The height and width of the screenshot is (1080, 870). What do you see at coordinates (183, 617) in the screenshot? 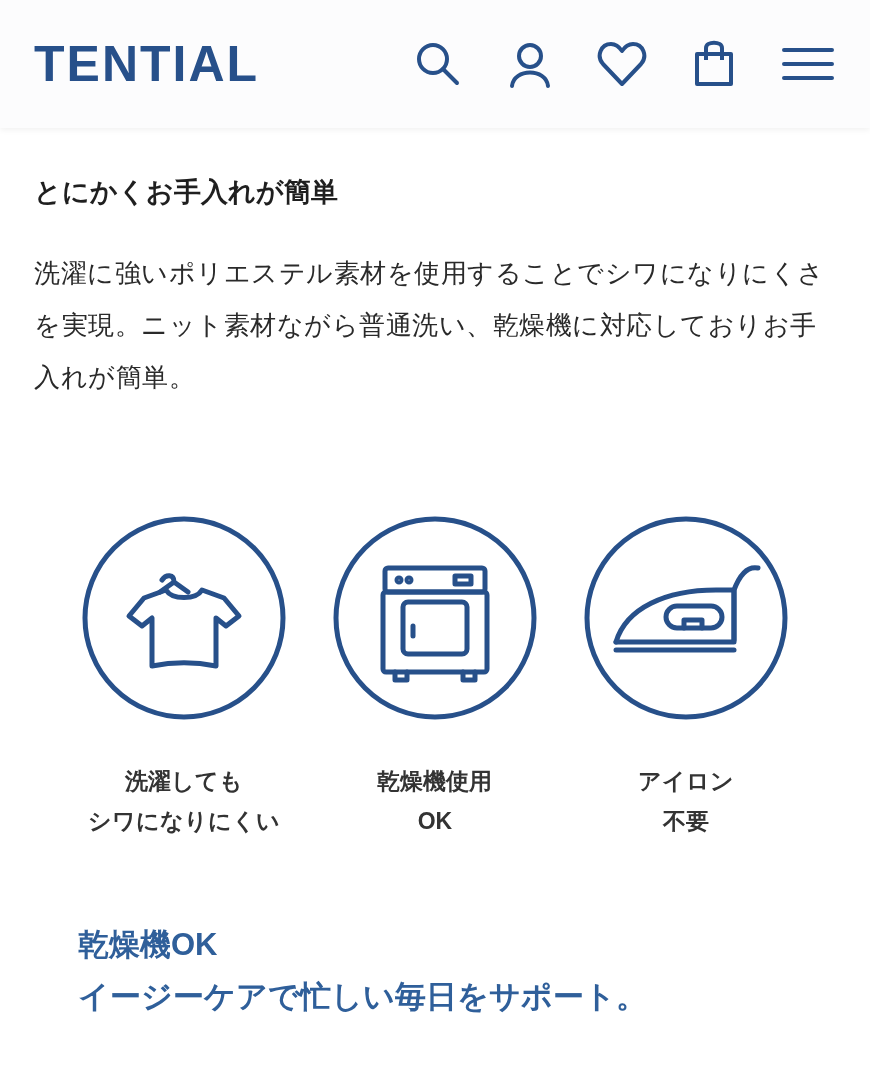
I see `shirt-badge-icon` at bounding box center [183, 617].